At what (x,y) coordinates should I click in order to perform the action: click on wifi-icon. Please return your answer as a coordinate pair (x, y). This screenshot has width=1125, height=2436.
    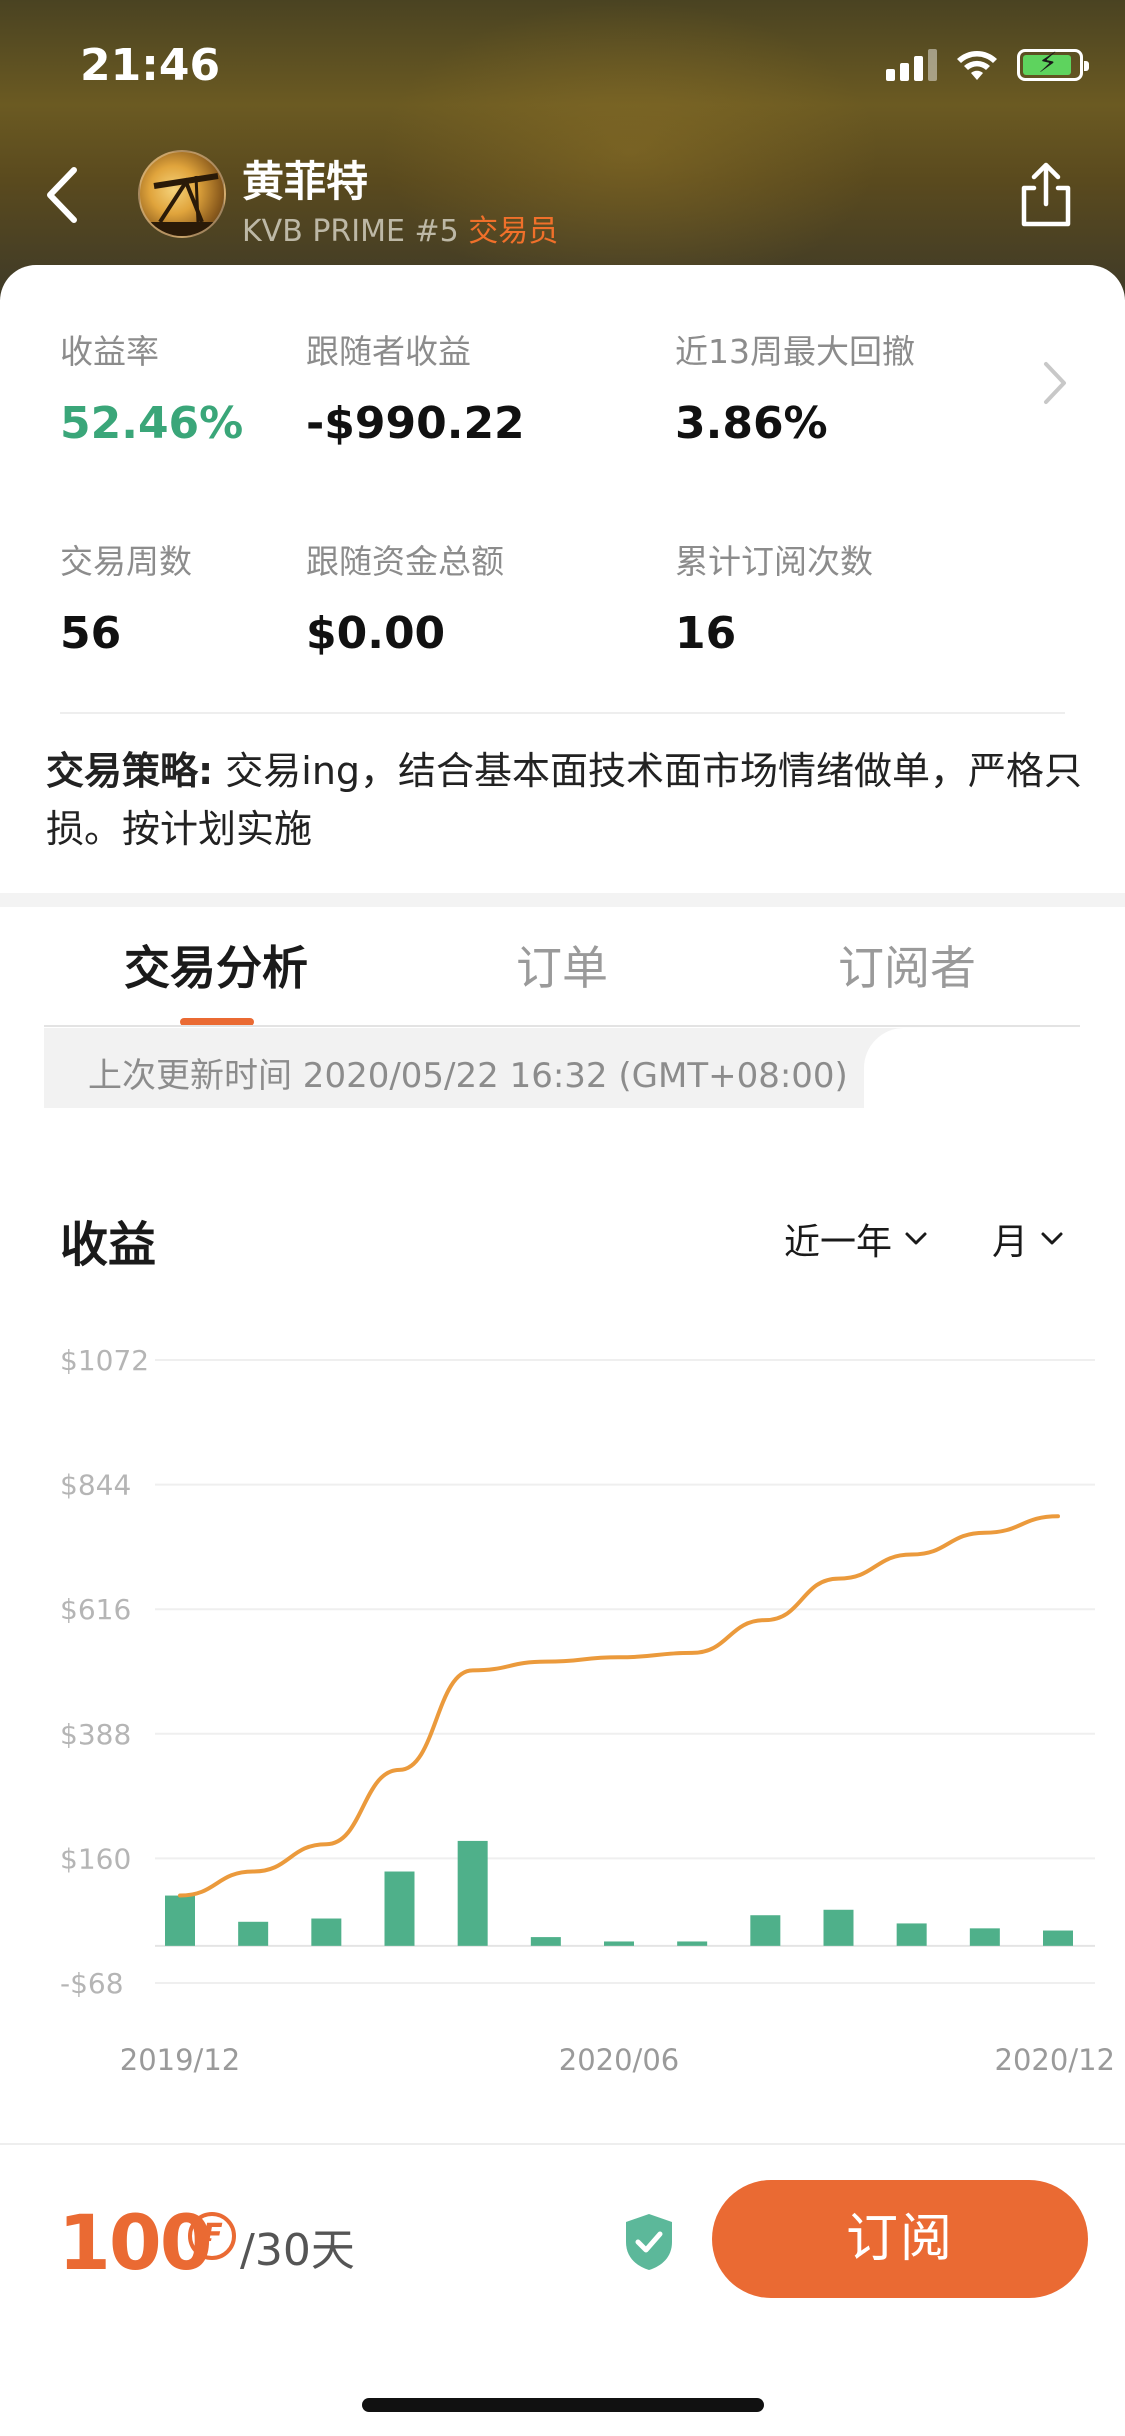
    Looking at the image, I should click on (977, 65).